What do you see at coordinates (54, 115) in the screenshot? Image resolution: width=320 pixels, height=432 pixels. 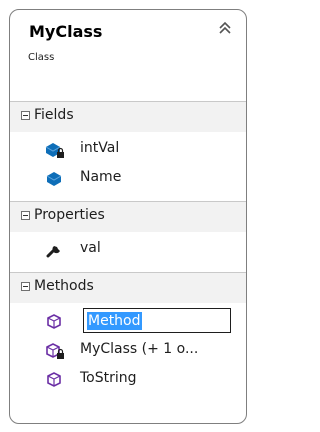 I see `section-label-fields: Fields` at bounding box center [54, 115].